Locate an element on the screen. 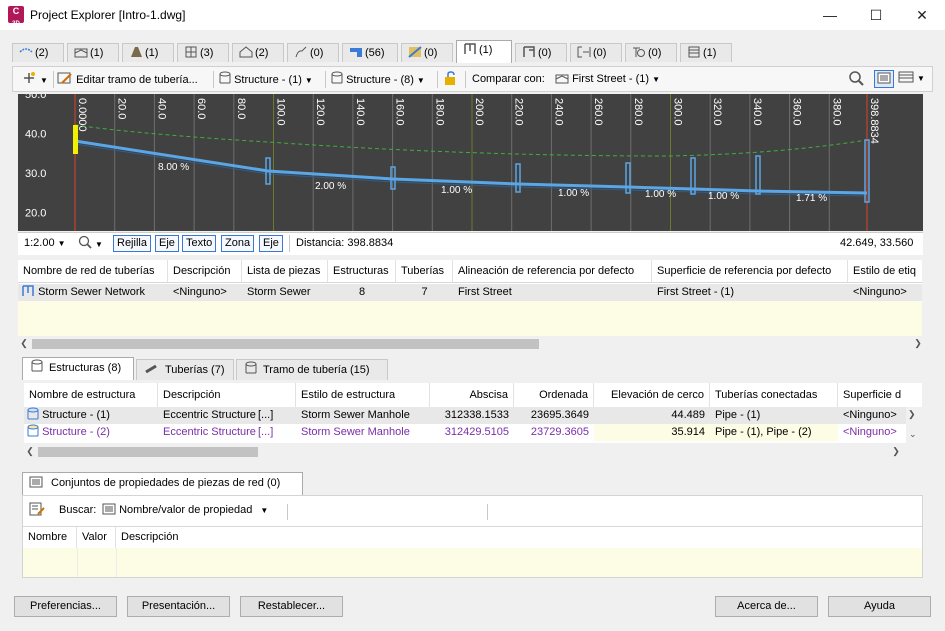  tab-intersections: (0) is located at coordinates (651, 52).